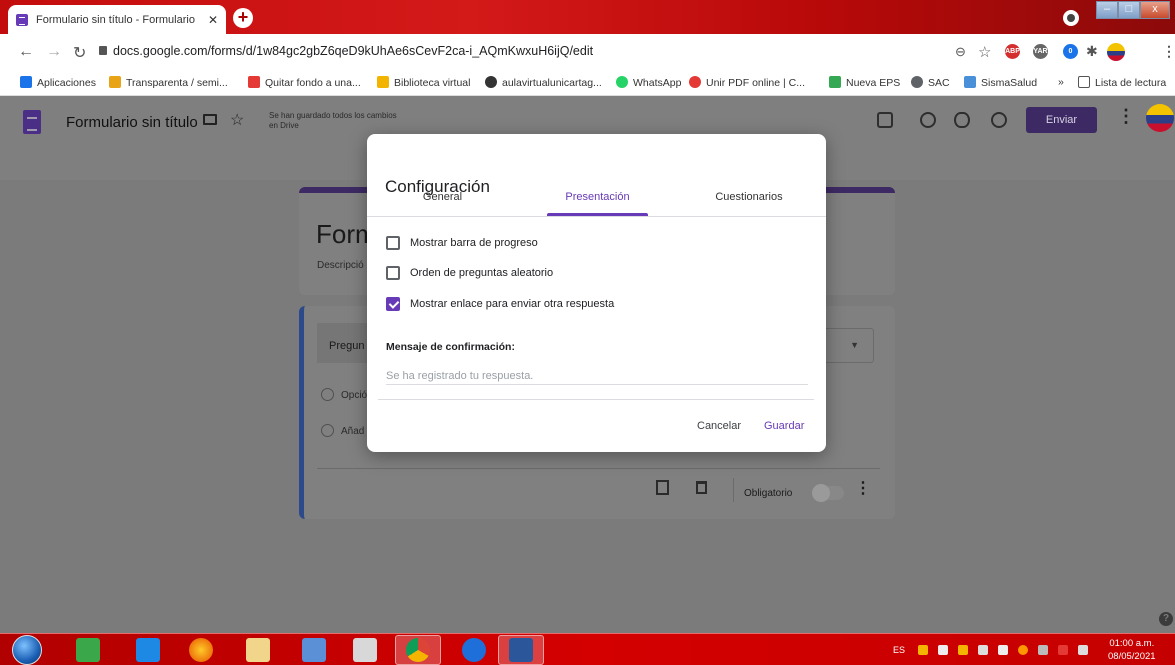 This screenshot has width=1175, height=665. Describe the element at coordinates (962, 120) in the screenshot. I see `preview-eye-icon` at that location.